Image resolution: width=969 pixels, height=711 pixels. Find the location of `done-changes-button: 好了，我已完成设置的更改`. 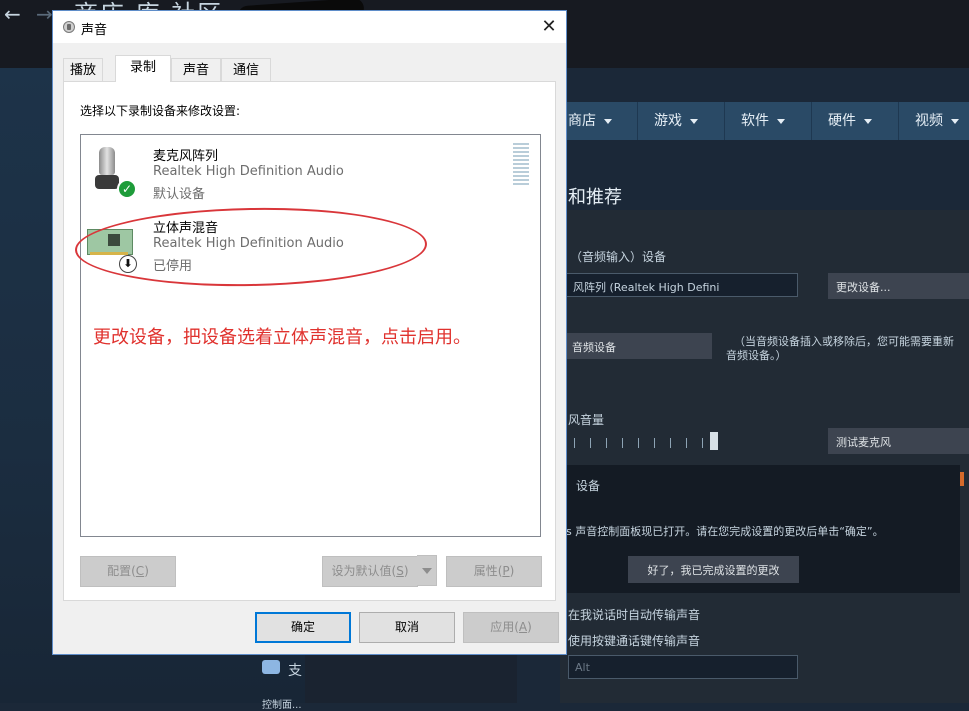

done-changes-button: 好了，我已完成设置的更改 is located at coordinates (713, 569).